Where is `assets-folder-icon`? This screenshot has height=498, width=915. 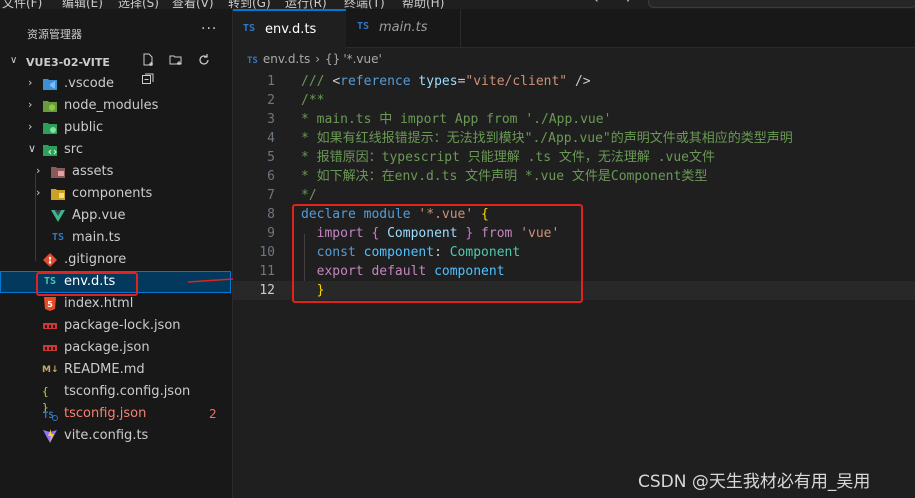
assets-folder-icon is located at coordinates (58, 172).